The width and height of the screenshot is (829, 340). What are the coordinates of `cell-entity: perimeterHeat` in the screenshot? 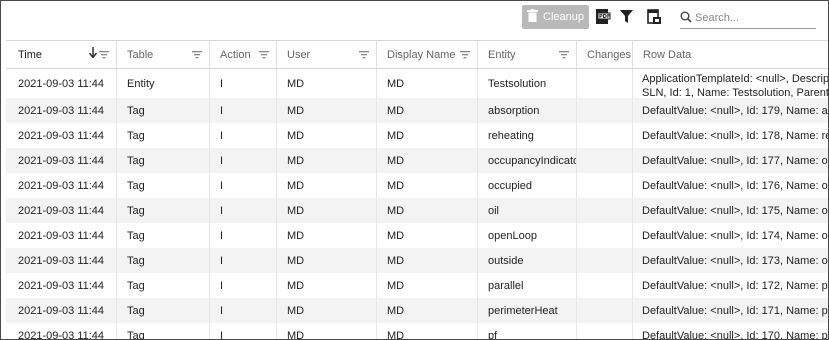 It's located at (527, 310).